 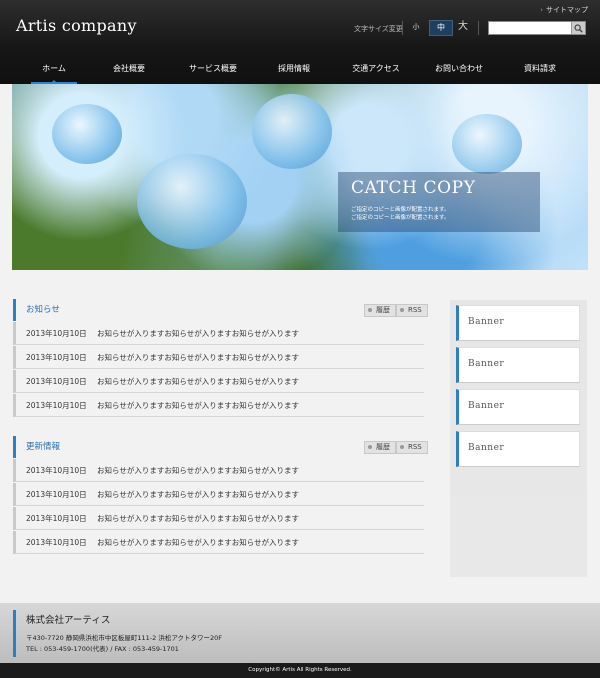 I want to click on fontsize-small-button: 小, so click(x=416, y=27).